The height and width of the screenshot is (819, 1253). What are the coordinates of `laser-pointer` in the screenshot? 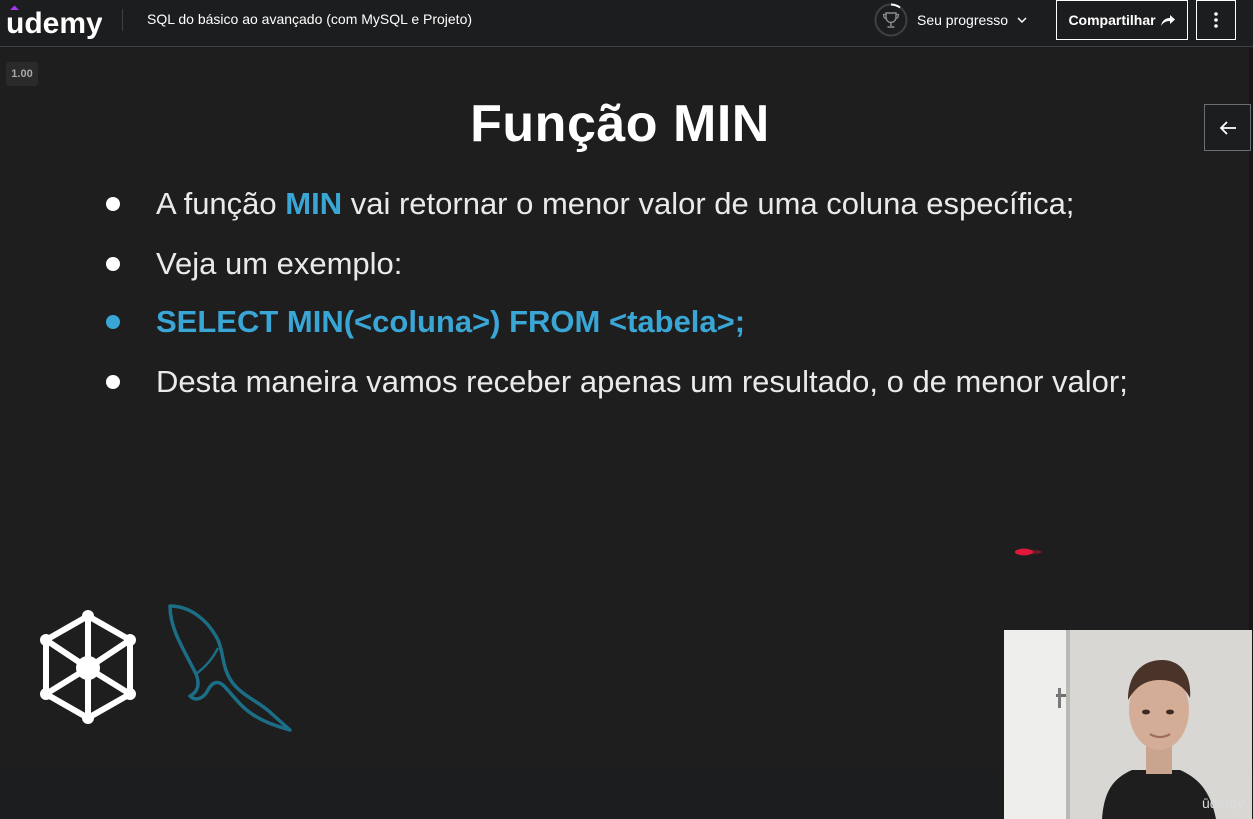 It's located at (1028, 552).